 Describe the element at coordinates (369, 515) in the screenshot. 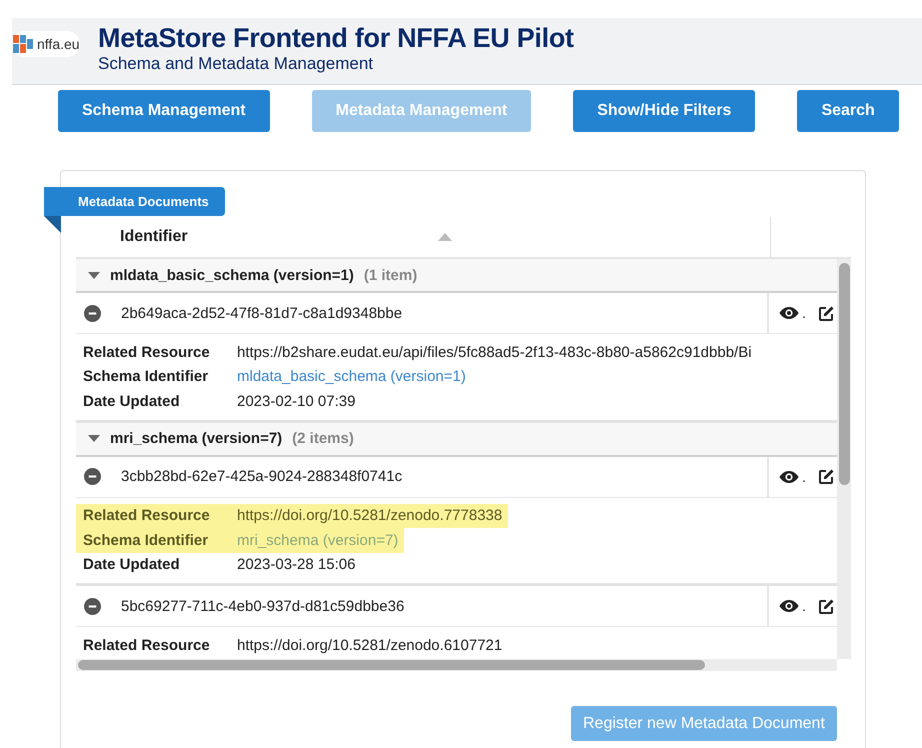

I see `detail-value: https://doi.org/10.5281/zenodo.7778338` at that location.